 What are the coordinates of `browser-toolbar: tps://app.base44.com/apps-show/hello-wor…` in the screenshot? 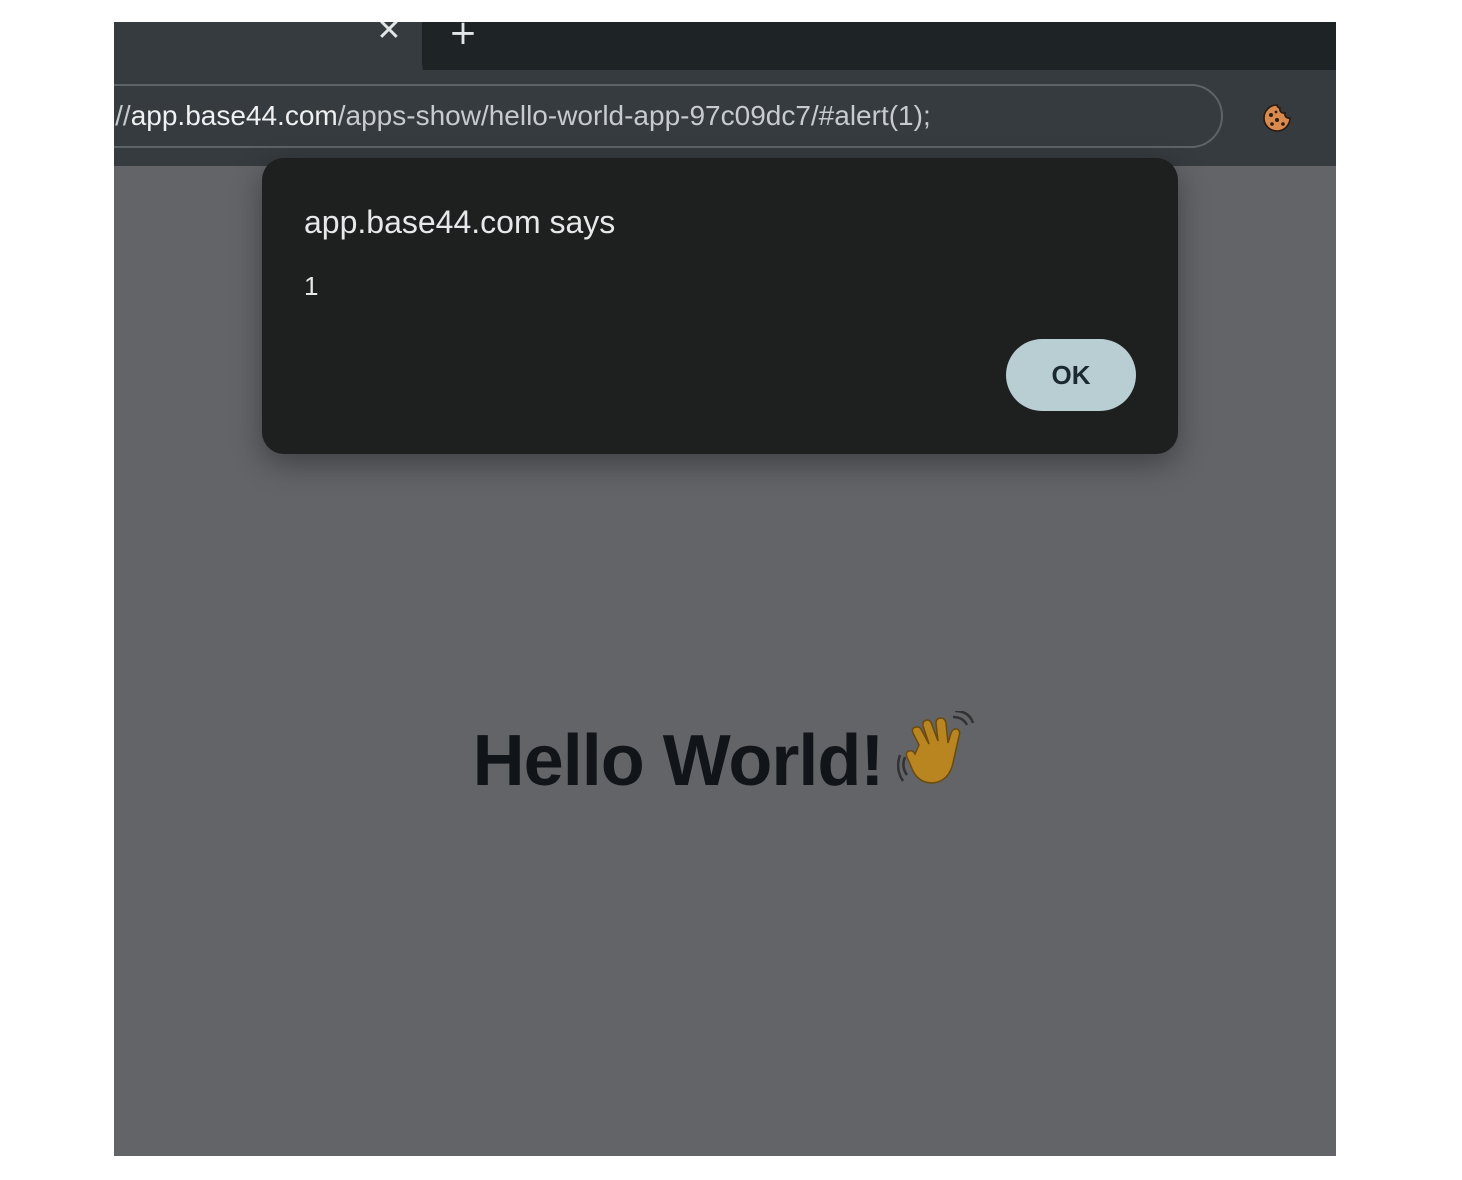 It's located at (725, 118).